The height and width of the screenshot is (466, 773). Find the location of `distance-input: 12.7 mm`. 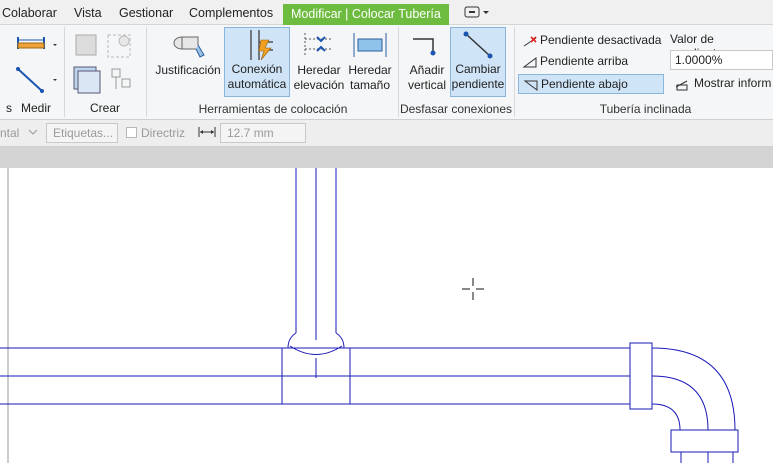

distance-input: 12.7 mm is located at coordinates (263, 133).